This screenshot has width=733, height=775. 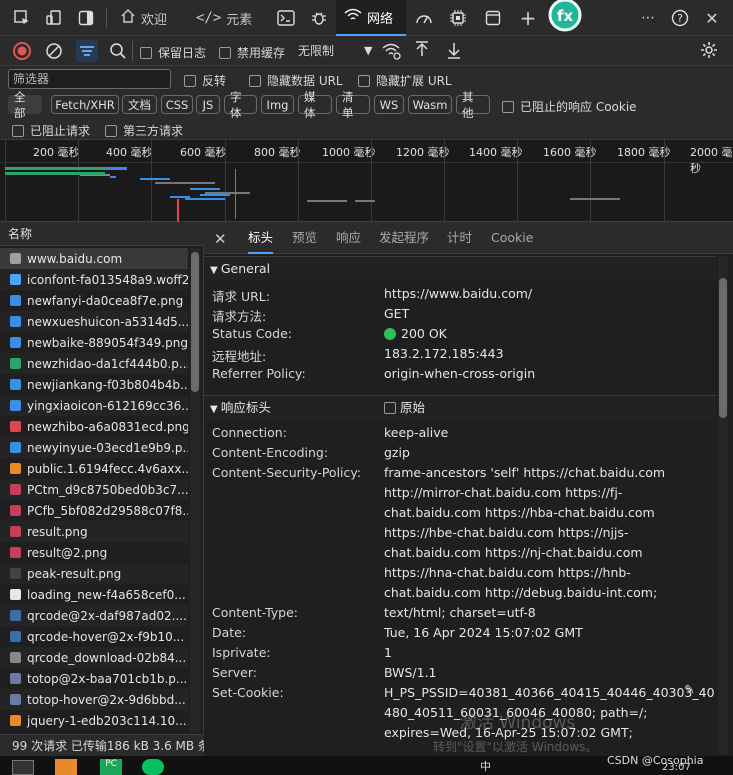 I want to click on inspect-element-icon, so click(x=22, y=18).